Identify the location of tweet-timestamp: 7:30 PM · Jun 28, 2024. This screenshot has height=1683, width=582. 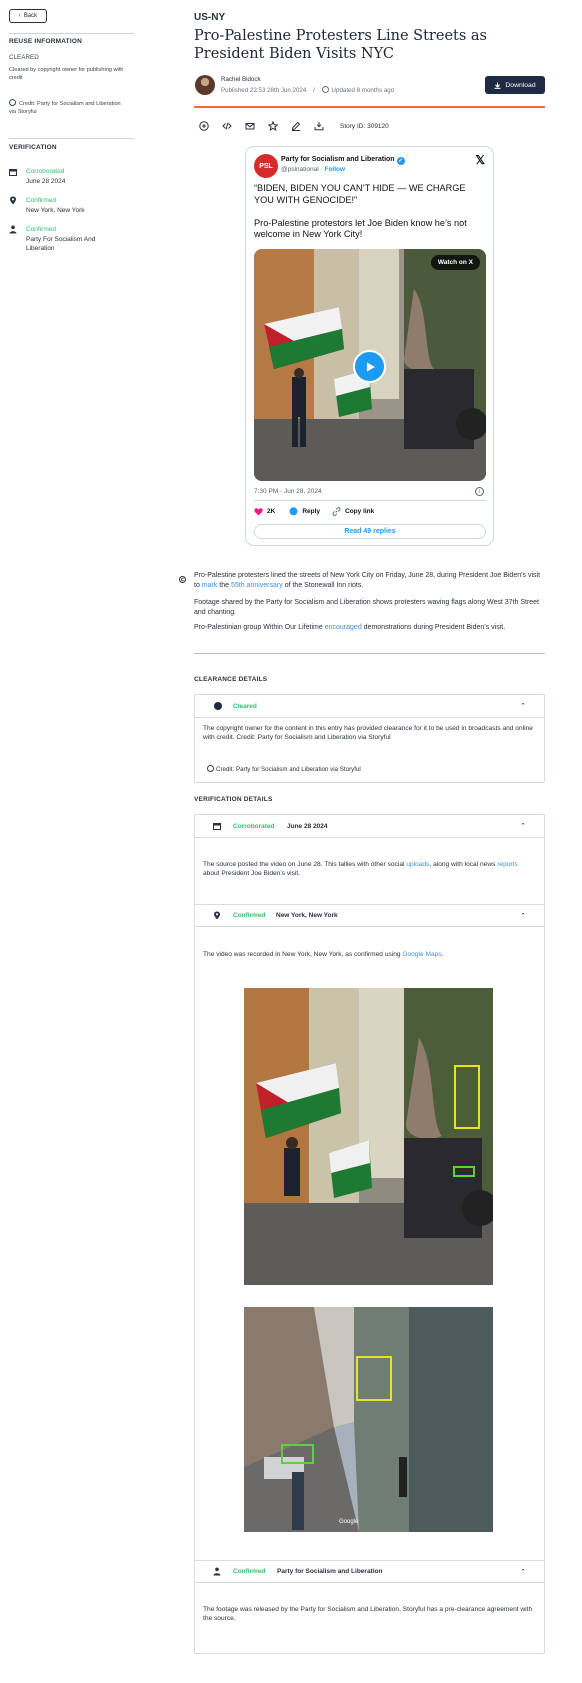
(288, 491).